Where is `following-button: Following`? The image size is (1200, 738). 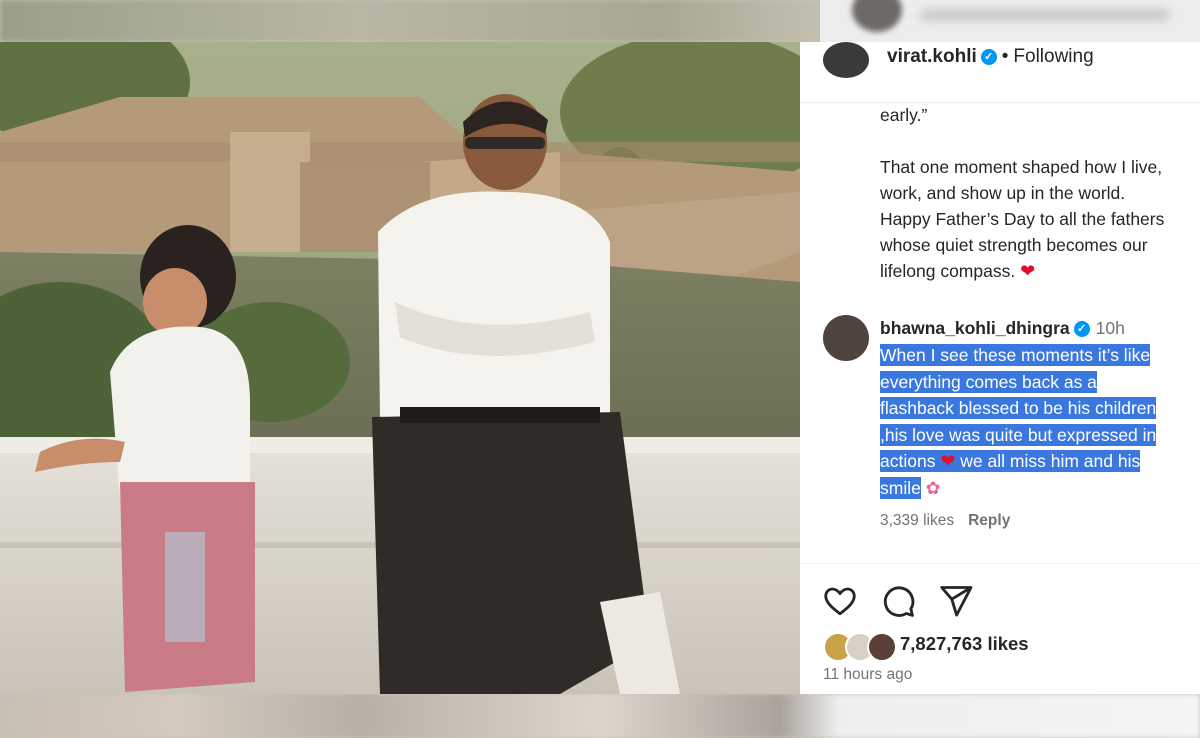 following-button: Following is located at coordinates (1053, 56).